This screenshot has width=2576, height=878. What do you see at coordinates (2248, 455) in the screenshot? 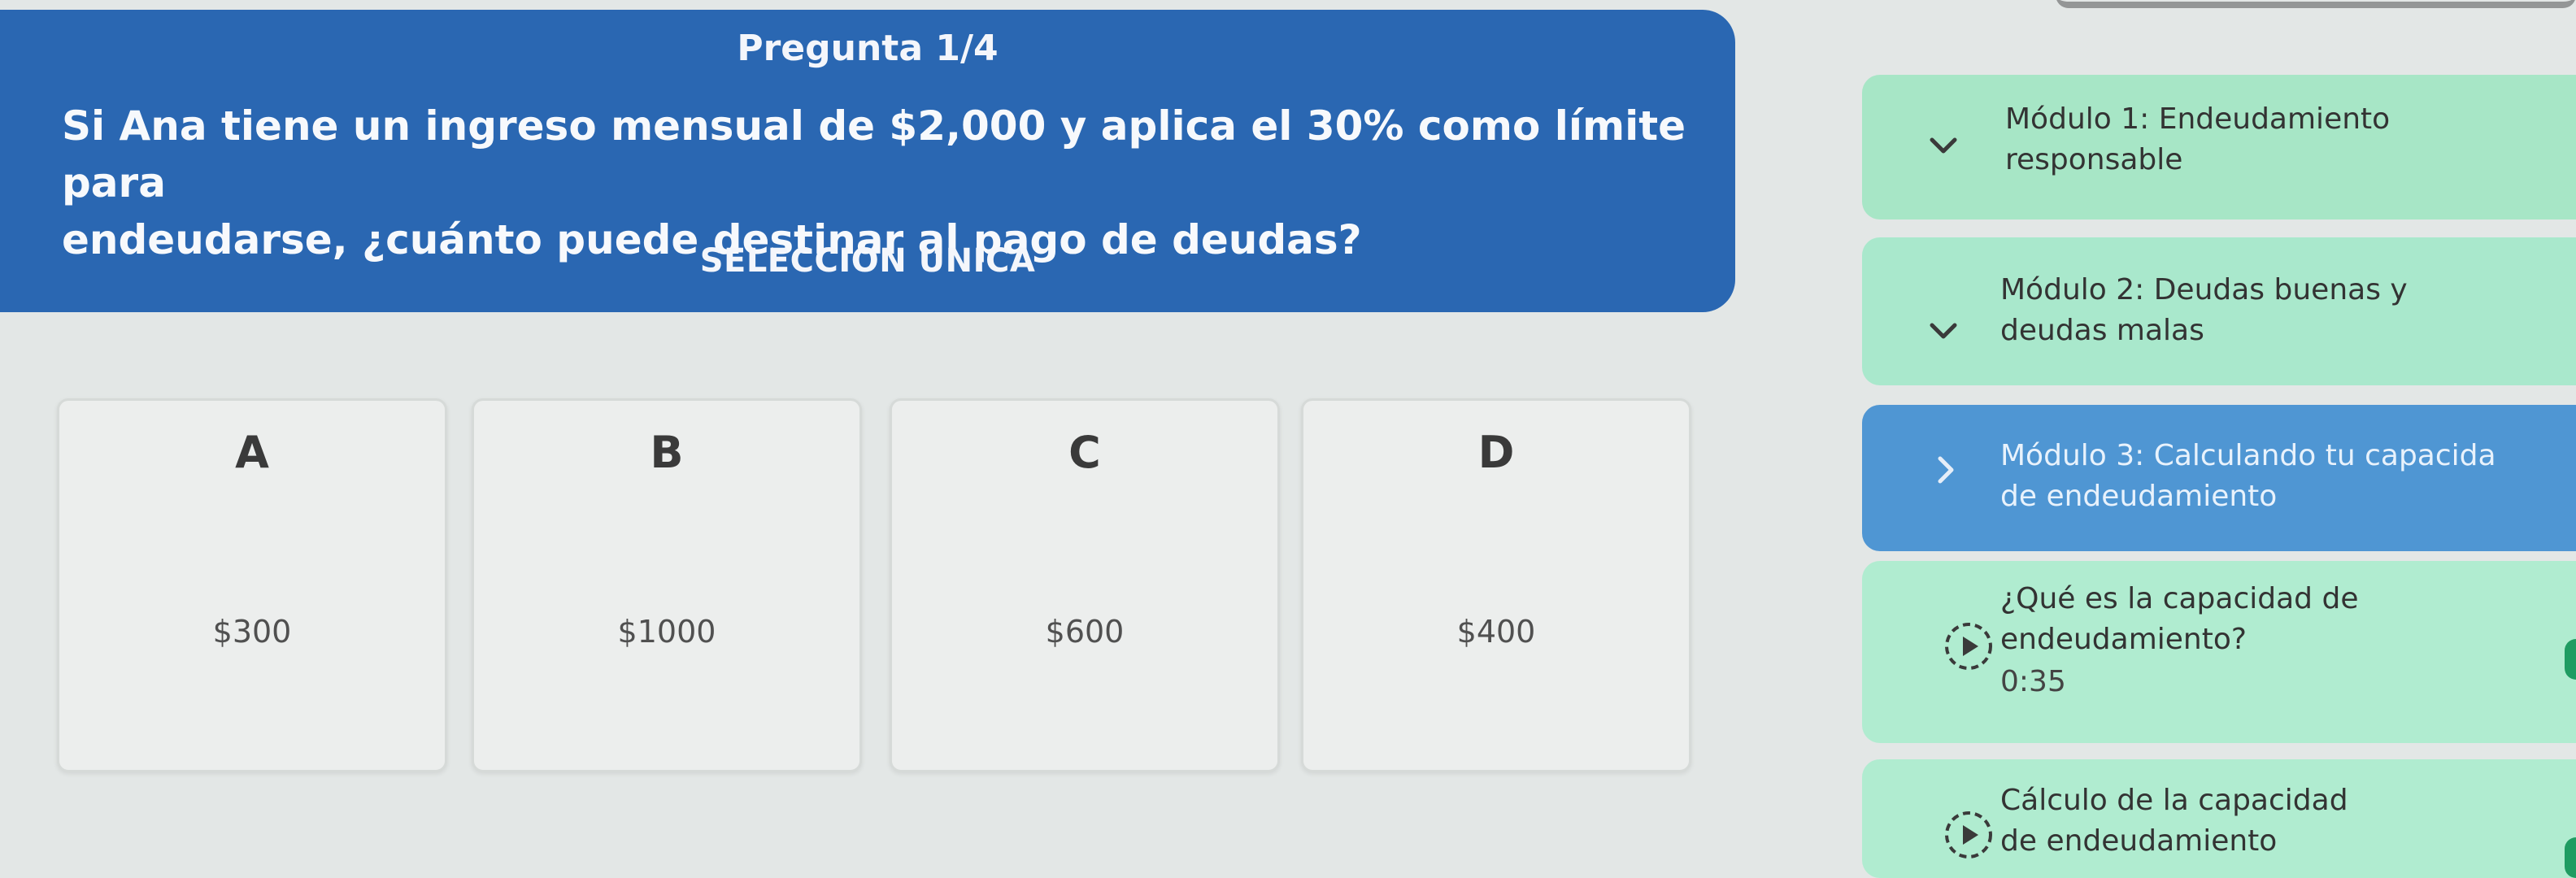
I see `module-title-line-1: Módulo 3: Calculando tu capacida` at bounding box center [2248, 455].